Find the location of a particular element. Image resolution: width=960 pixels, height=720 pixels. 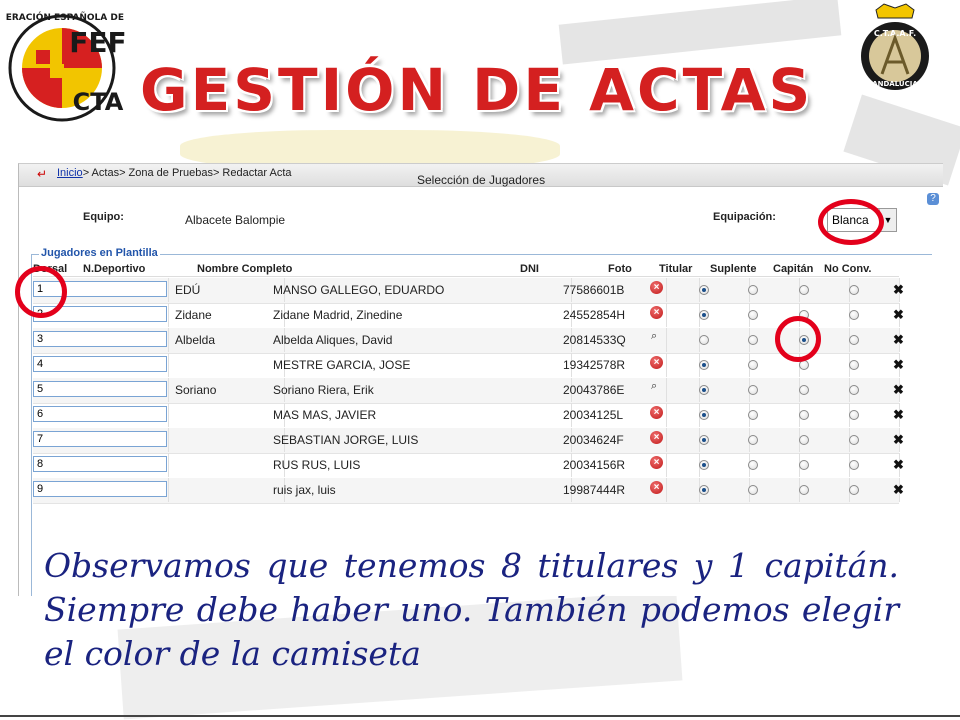

col-head-ndeportivo: N.Deportivo is located at coordinates (114, 269).